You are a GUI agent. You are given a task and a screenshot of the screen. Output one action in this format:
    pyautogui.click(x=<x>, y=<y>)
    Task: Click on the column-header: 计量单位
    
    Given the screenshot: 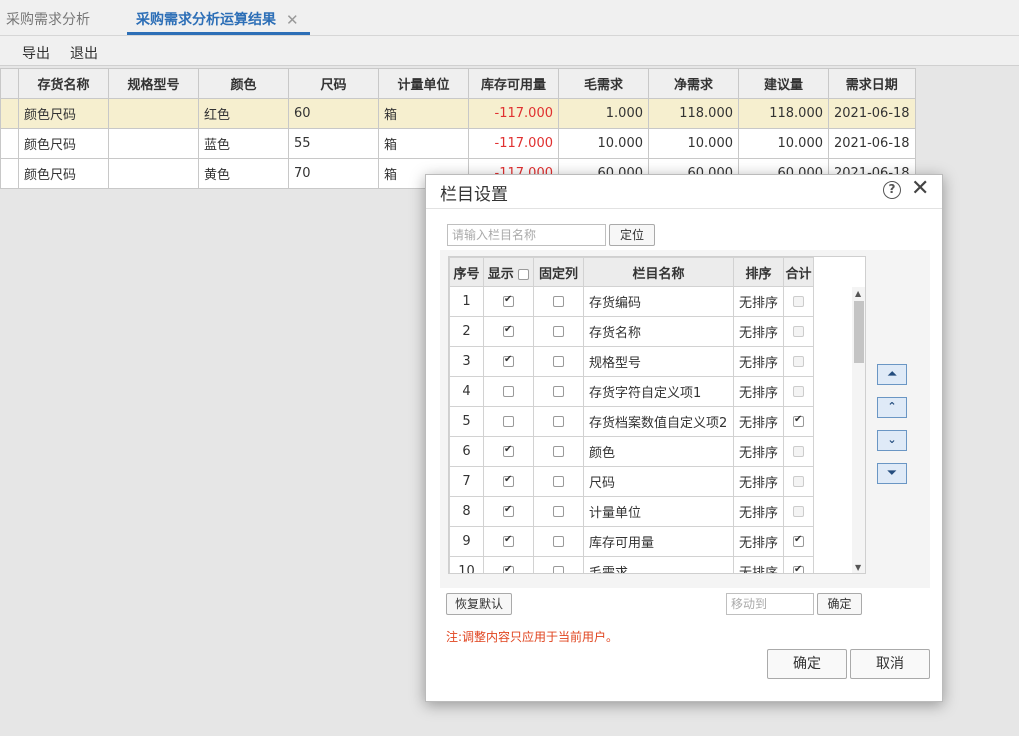 What is the action you would take?
    pyautogui.click(x=423, y=83)
    